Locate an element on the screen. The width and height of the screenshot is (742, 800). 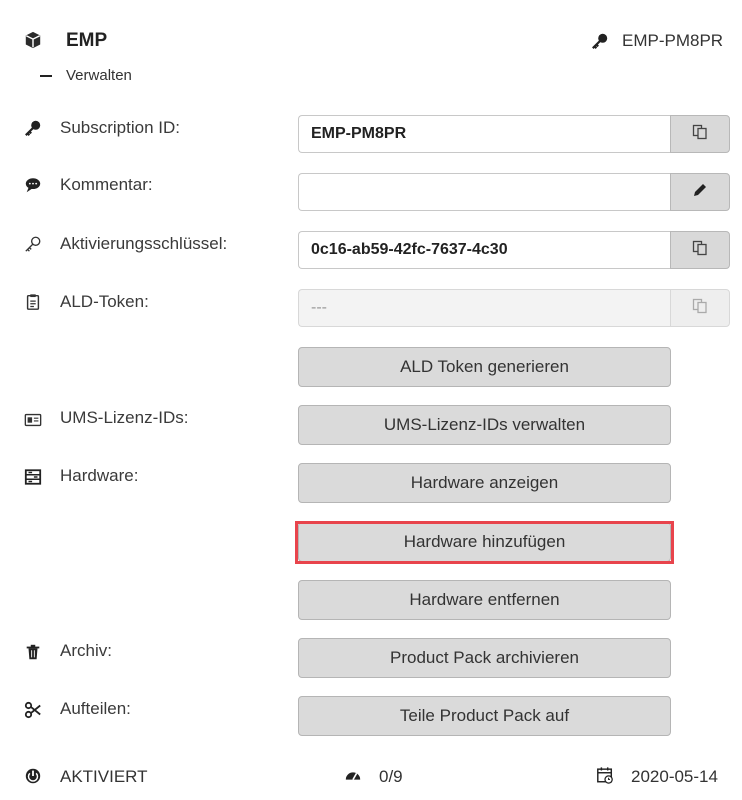
show-hardware-button: Hardware anzeigen is located at coordinates (484, 483).